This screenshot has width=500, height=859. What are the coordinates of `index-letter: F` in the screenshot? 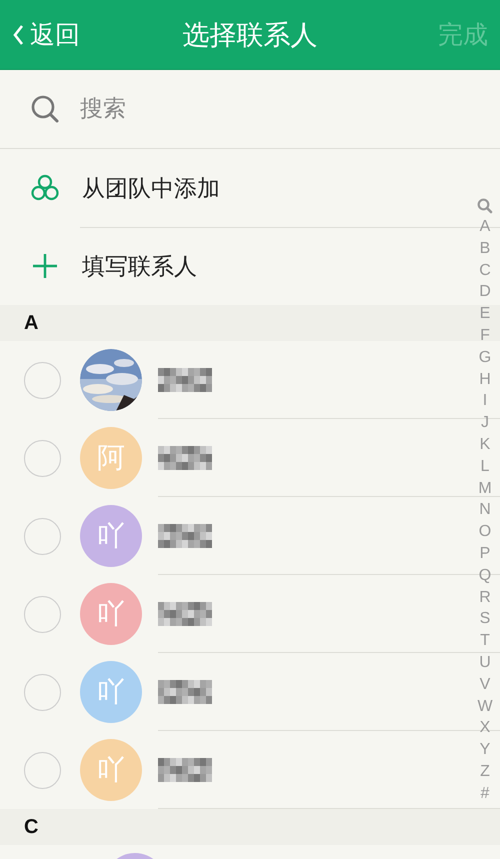 It's located at (485, 335).